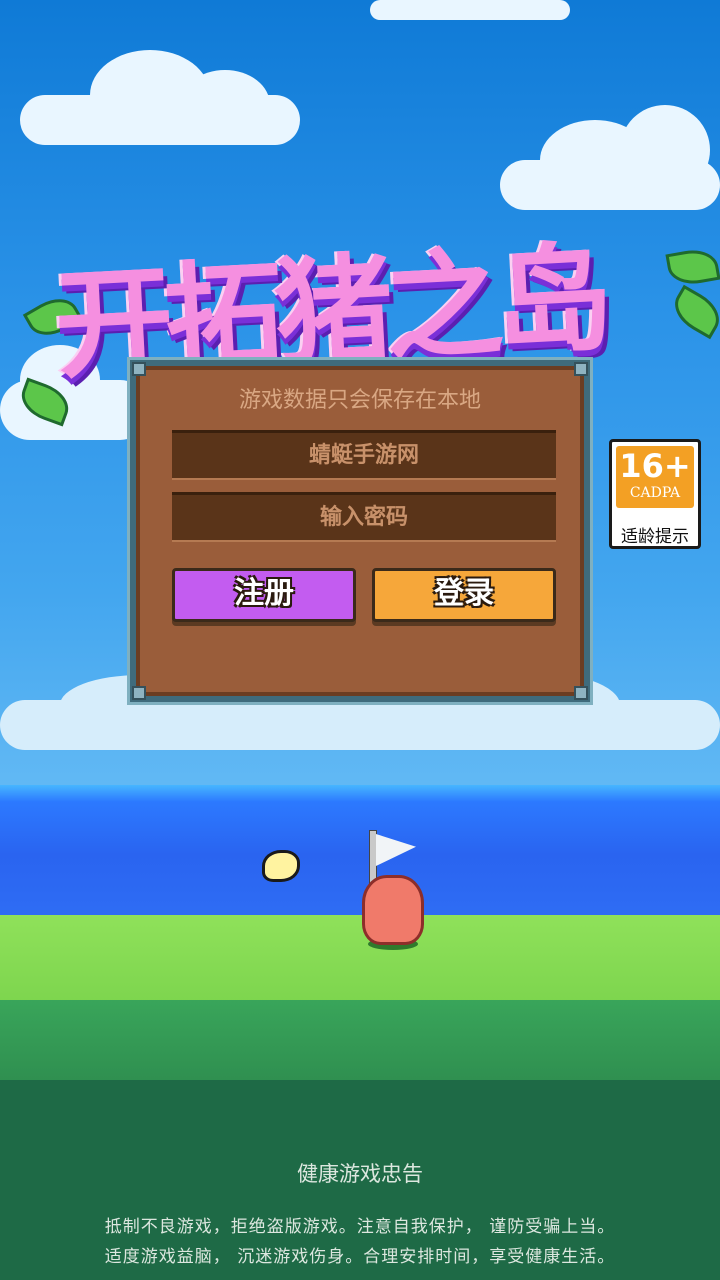  Describe the element at coordinates (360, 855) in the screenshot. I see `sea-background` at that location.